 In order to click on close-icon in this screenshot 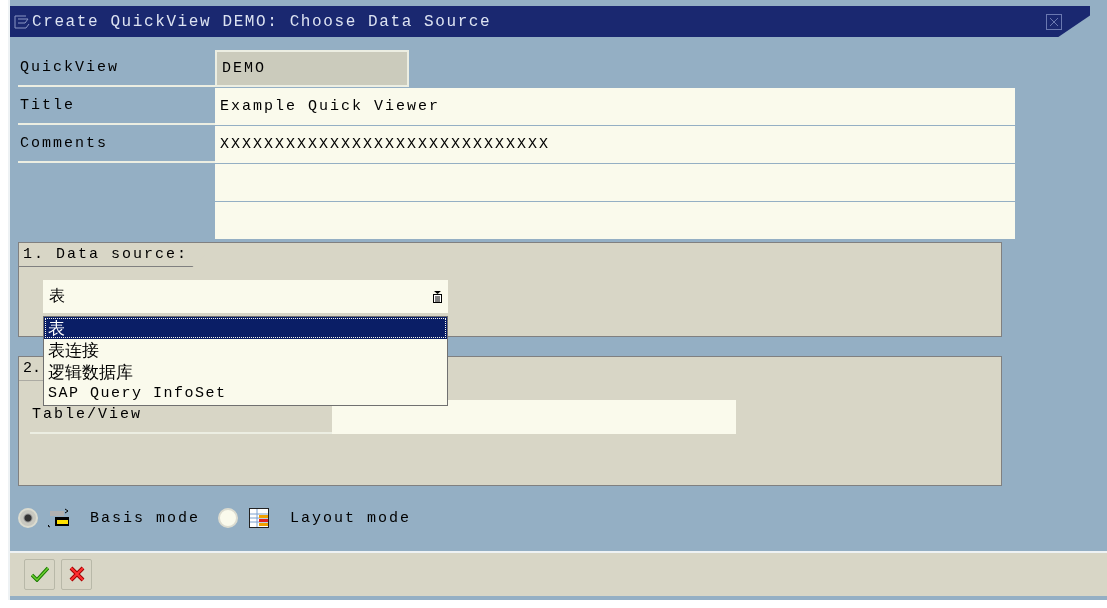, I will do `click(1054, 21)`.